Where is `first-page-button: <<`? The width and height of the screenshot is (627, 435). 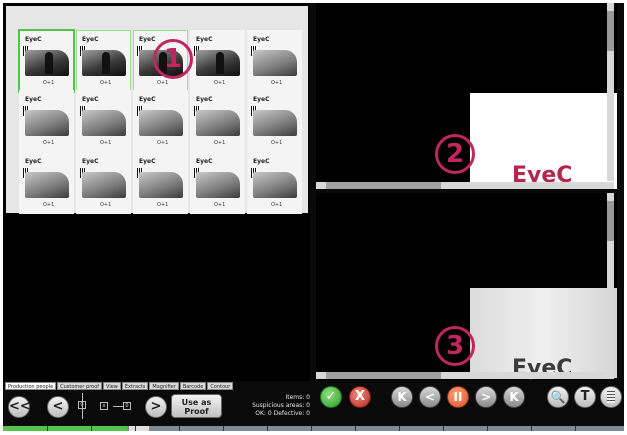
first-page-button: << is located at coordinates (19, 407).